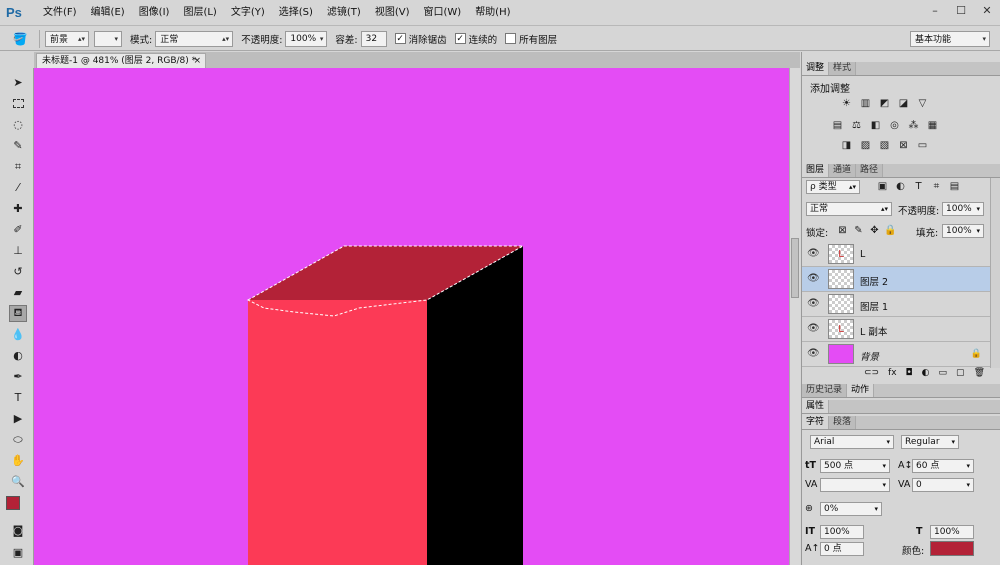 This screenshot has width=1000, height=565. What do you see at coordinates (846, 103) in the screenshot?
I see `brightness-icon: ☀` at bounding box center [846, 103].